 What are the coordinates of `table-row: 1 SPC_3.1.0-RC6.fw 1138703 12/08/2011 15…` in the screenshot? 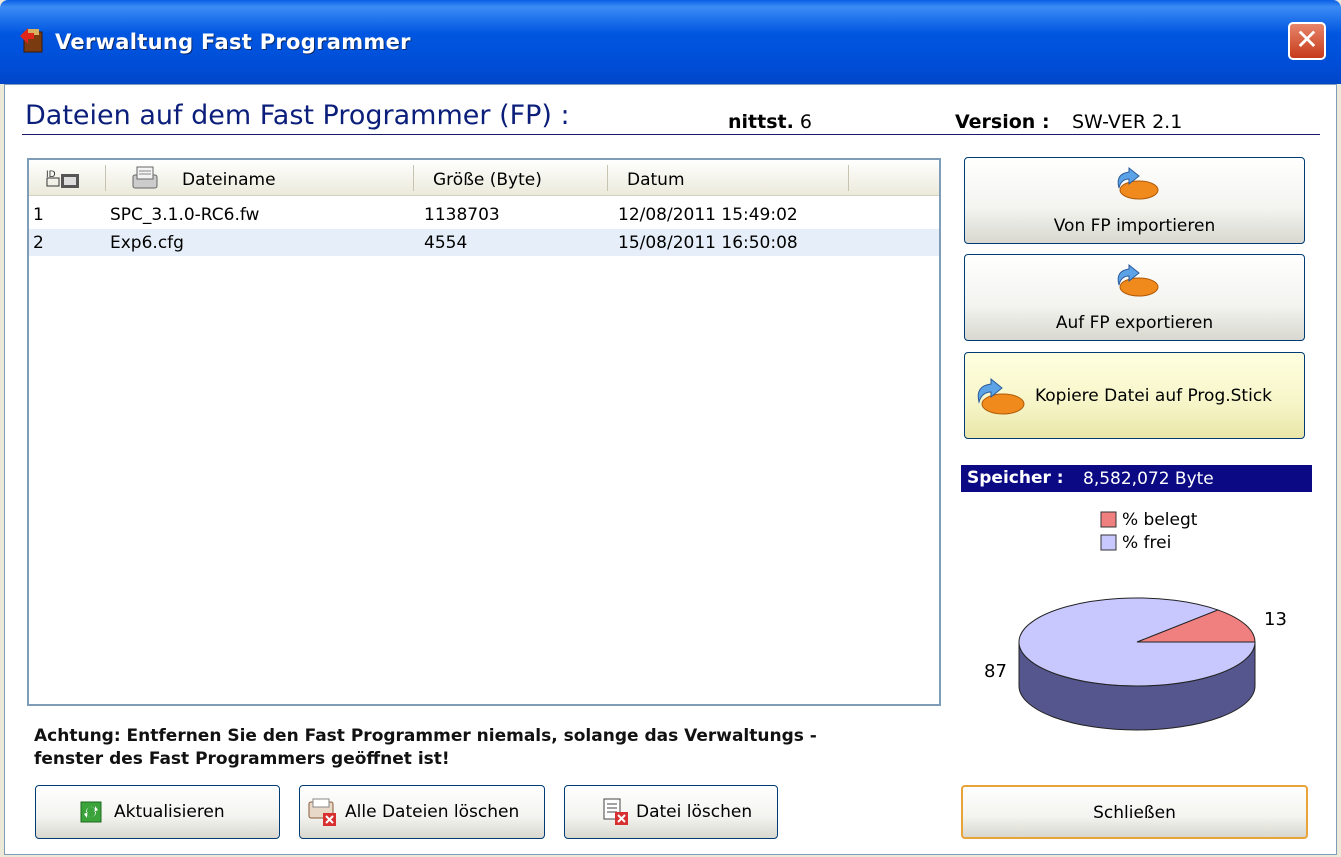 It's located at (484, 214).